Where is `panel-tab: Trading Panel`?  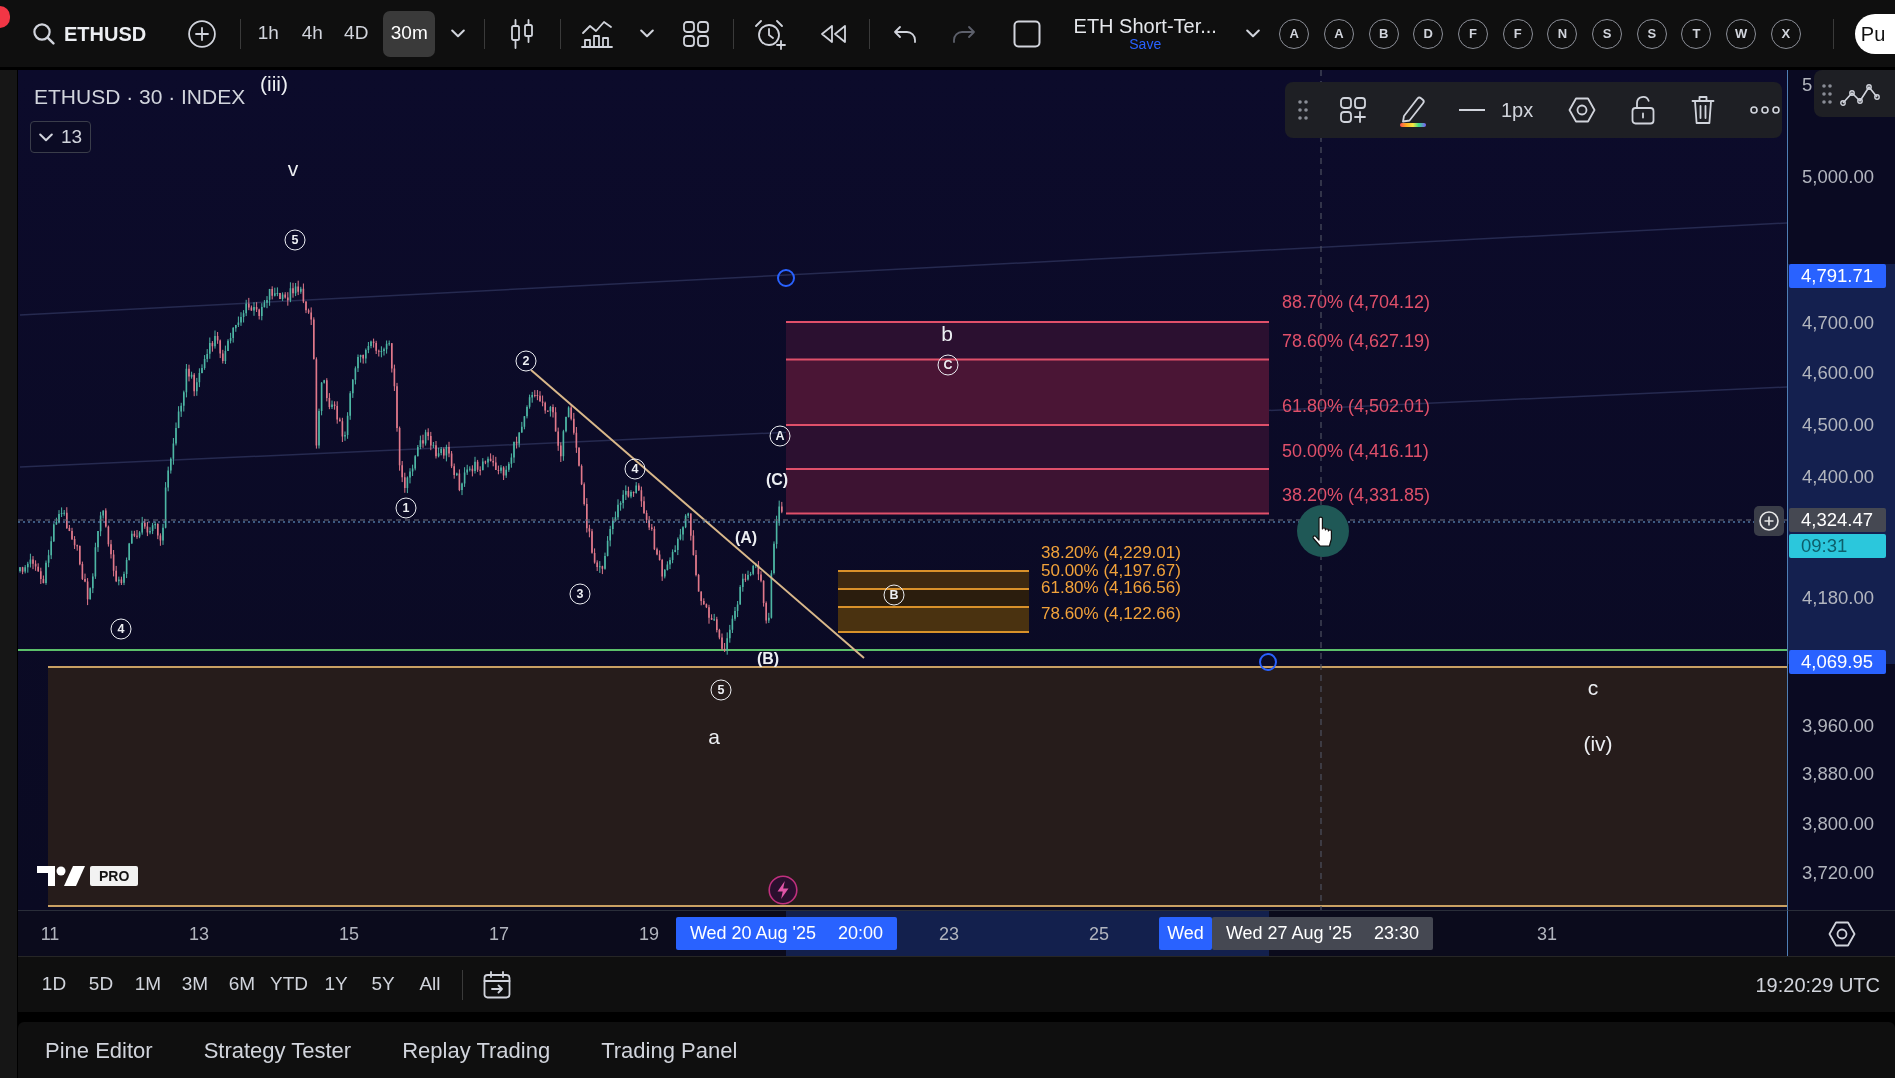
panel-tab: Trading Panel is located at coordinates (669, 1050).